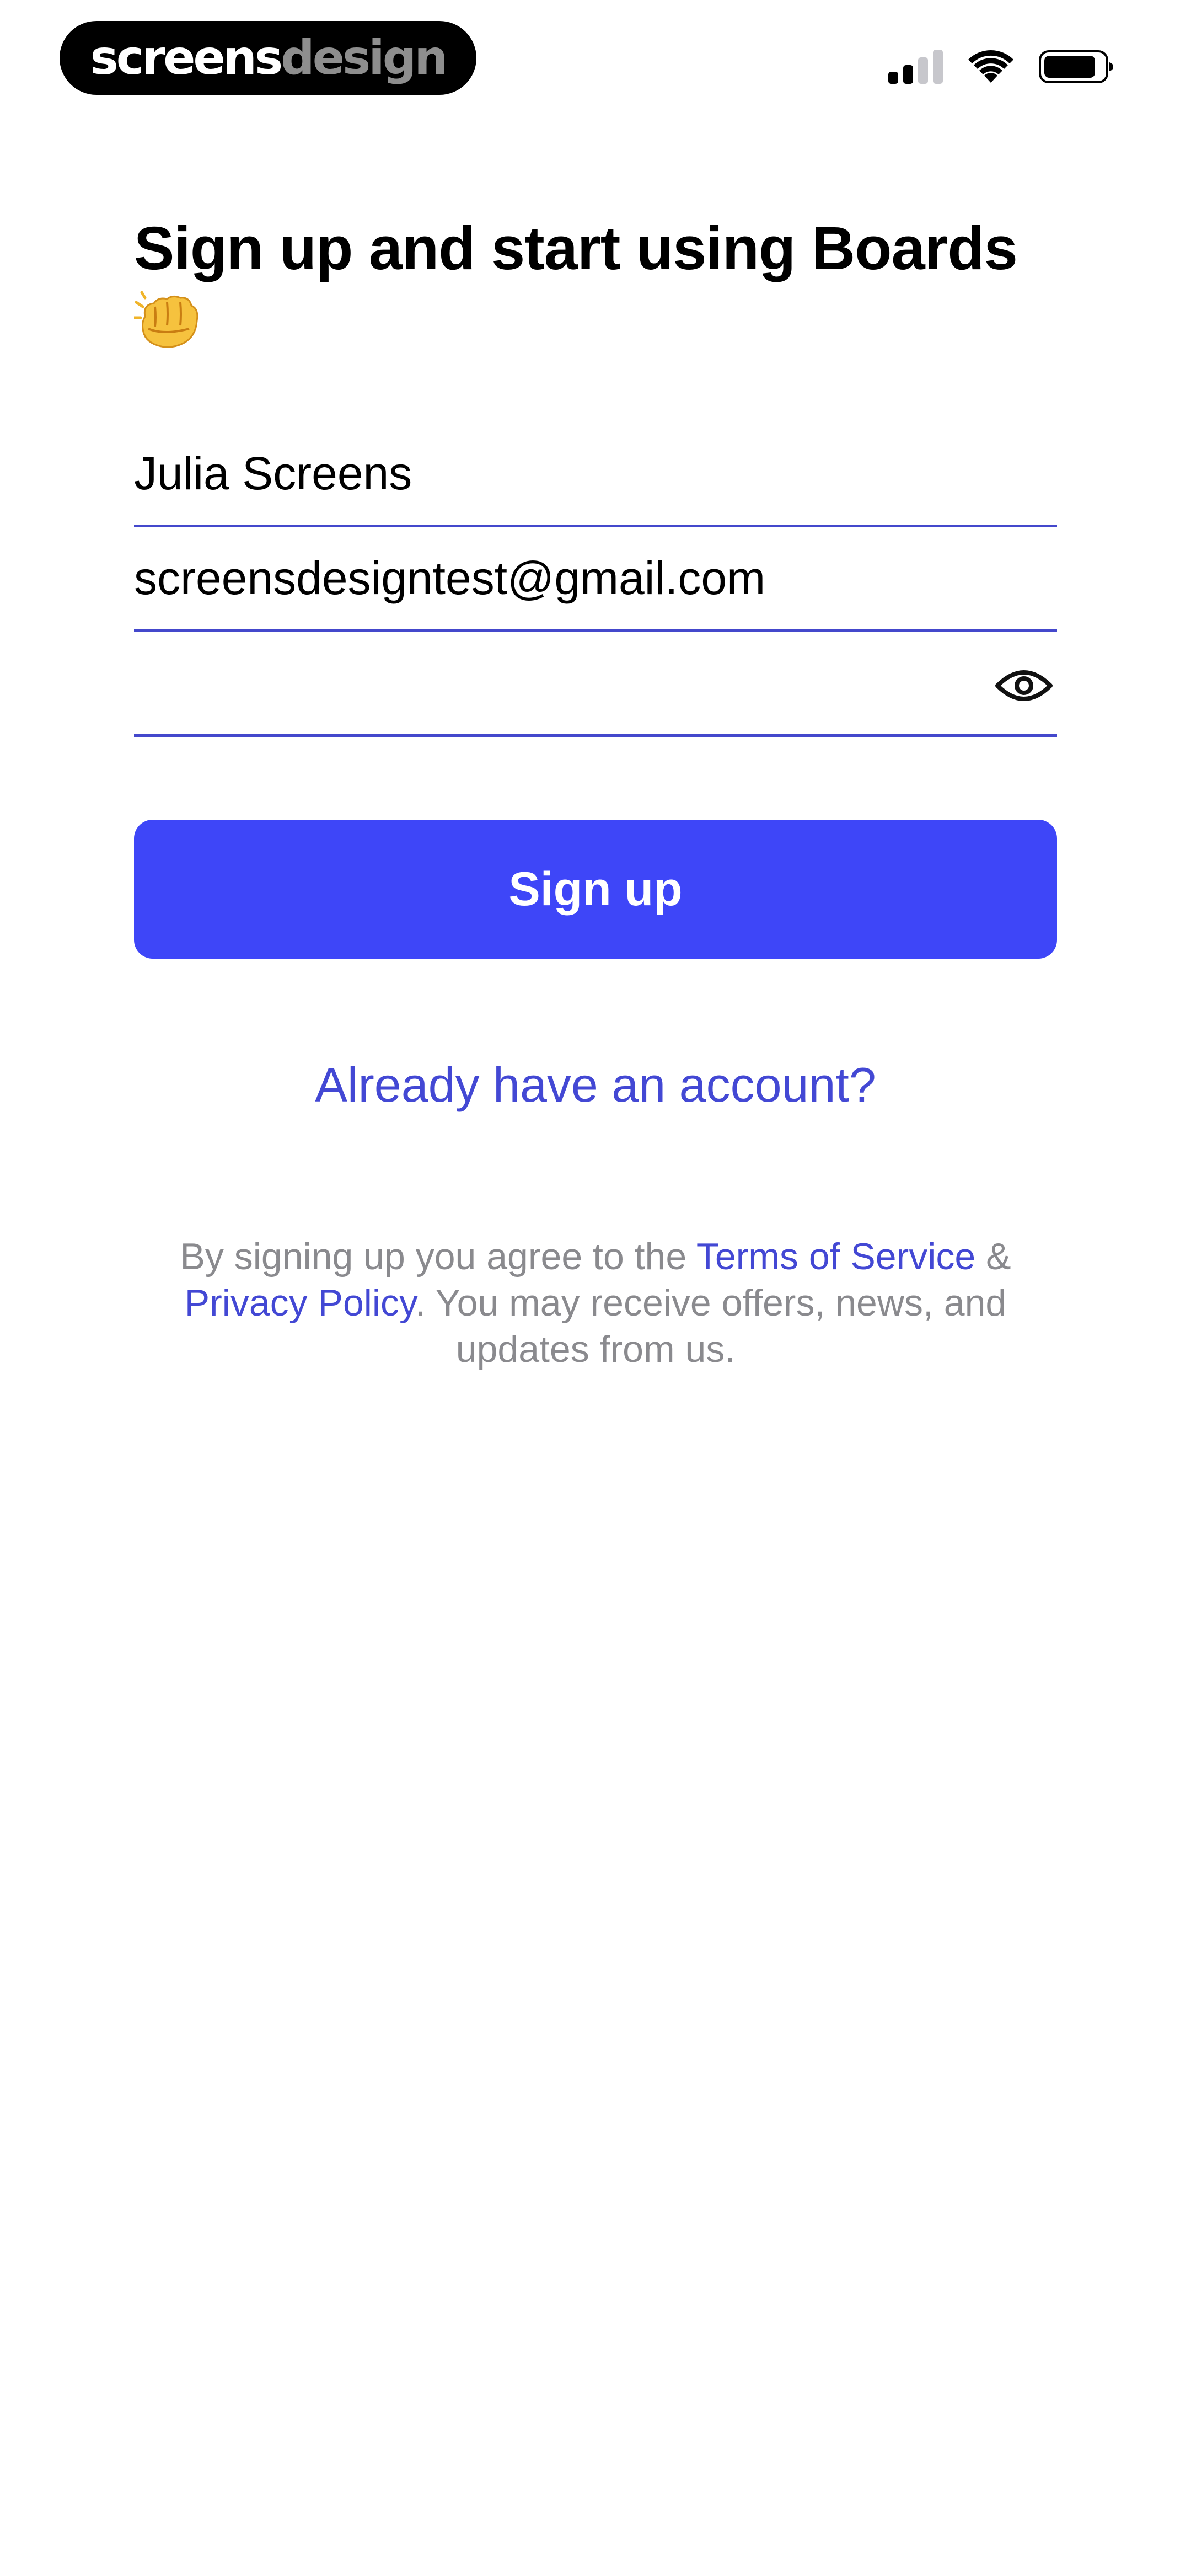  Describe the element at coordinates (364, 57) in the screenshot. I see `brand-logo-part-2: design` at that location.